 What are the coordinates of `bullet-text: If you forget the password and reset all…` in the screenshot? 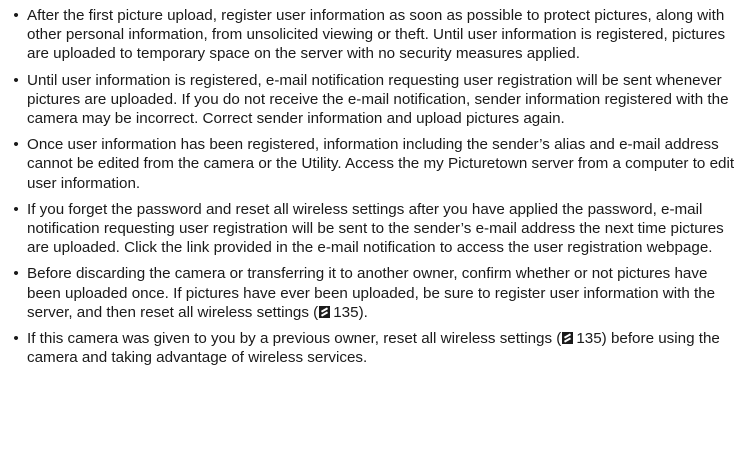 It's located at (375, 228).